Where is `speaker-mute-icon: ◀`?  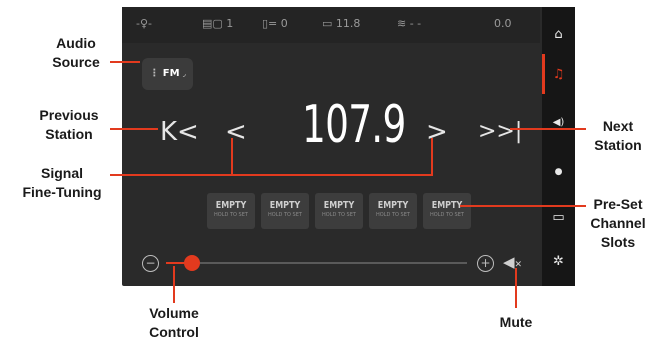 speaker-mute-icon: ◀ is located at coordinates (509, 262).